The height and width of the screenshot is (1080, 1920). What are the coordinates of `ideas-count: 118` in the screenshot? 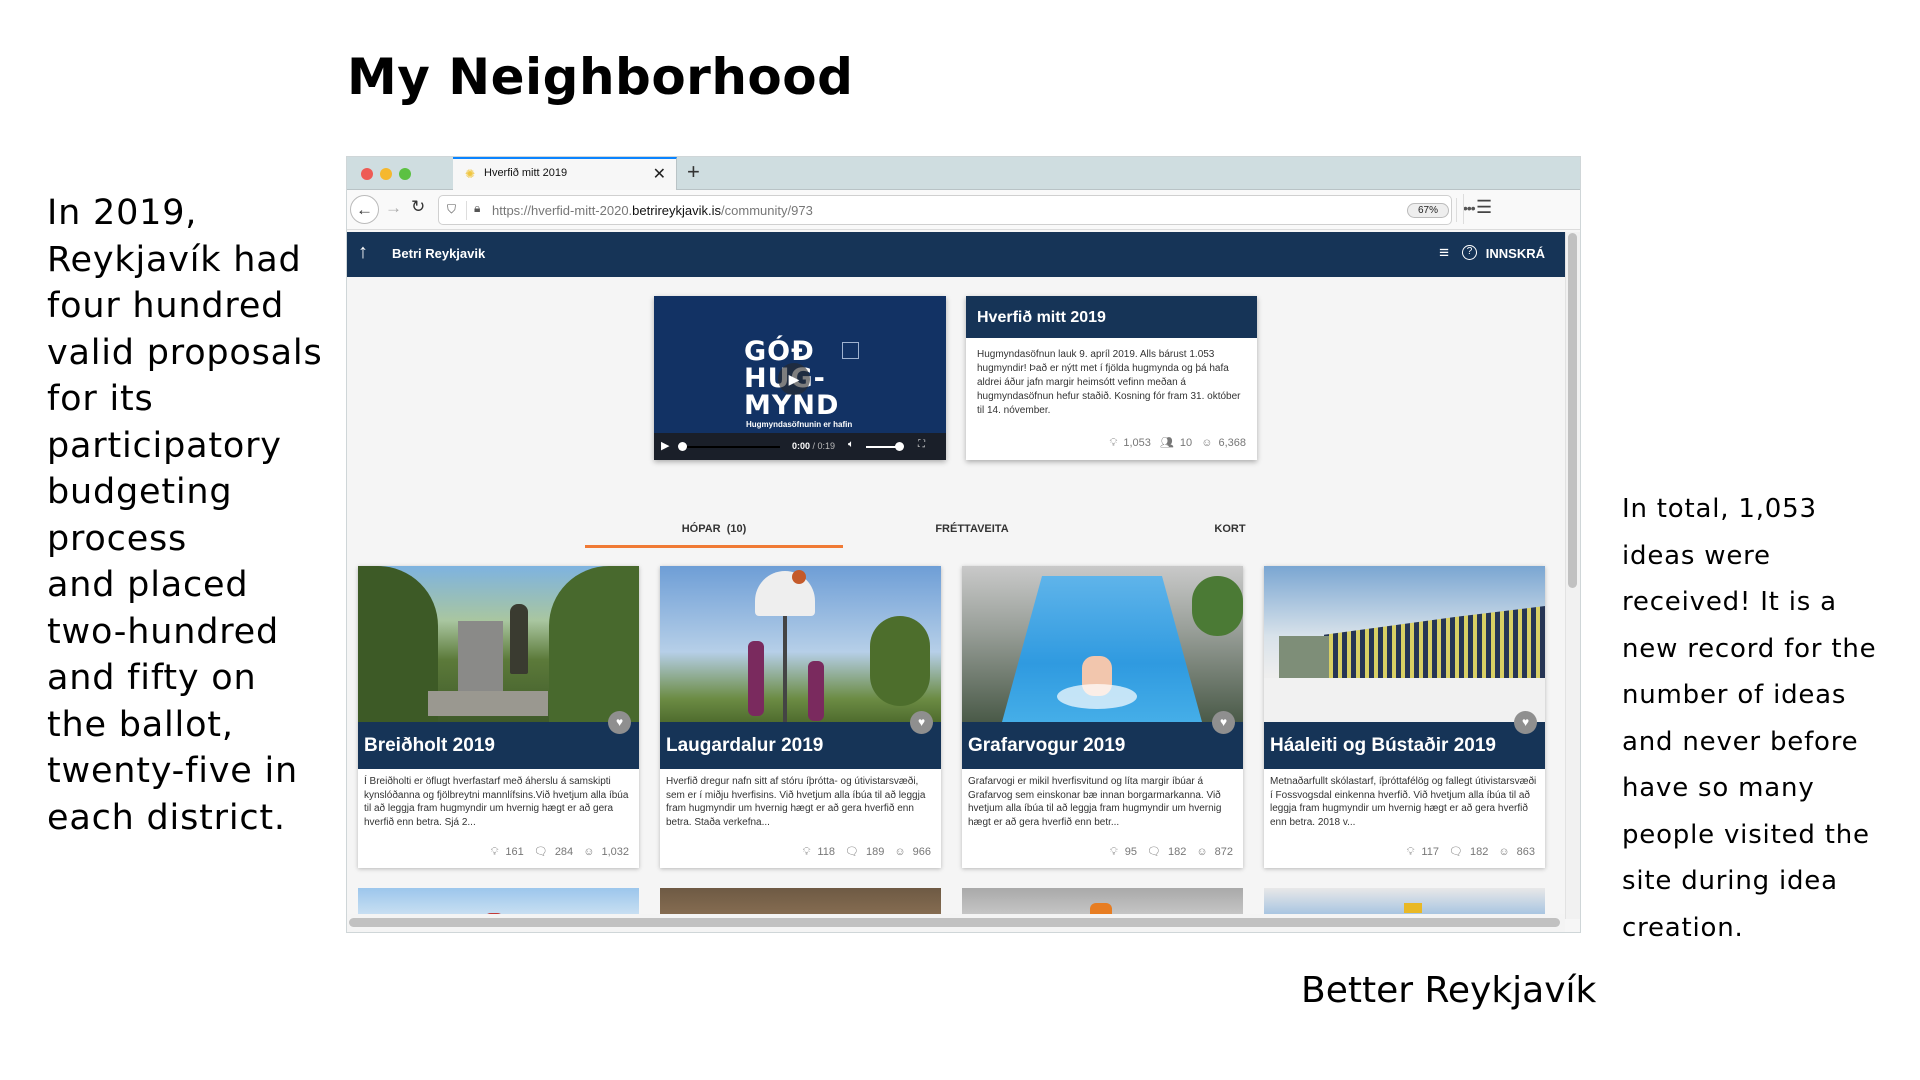 It's located at (826, 852).